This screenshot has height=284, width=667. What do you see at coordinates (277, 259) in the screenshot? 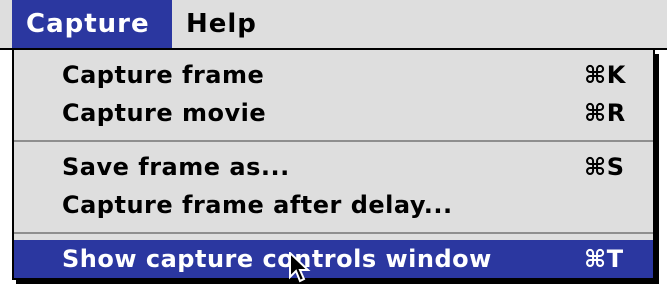
I see `menu-item-label: Show capture controls window` at bounding box center [277, 259].